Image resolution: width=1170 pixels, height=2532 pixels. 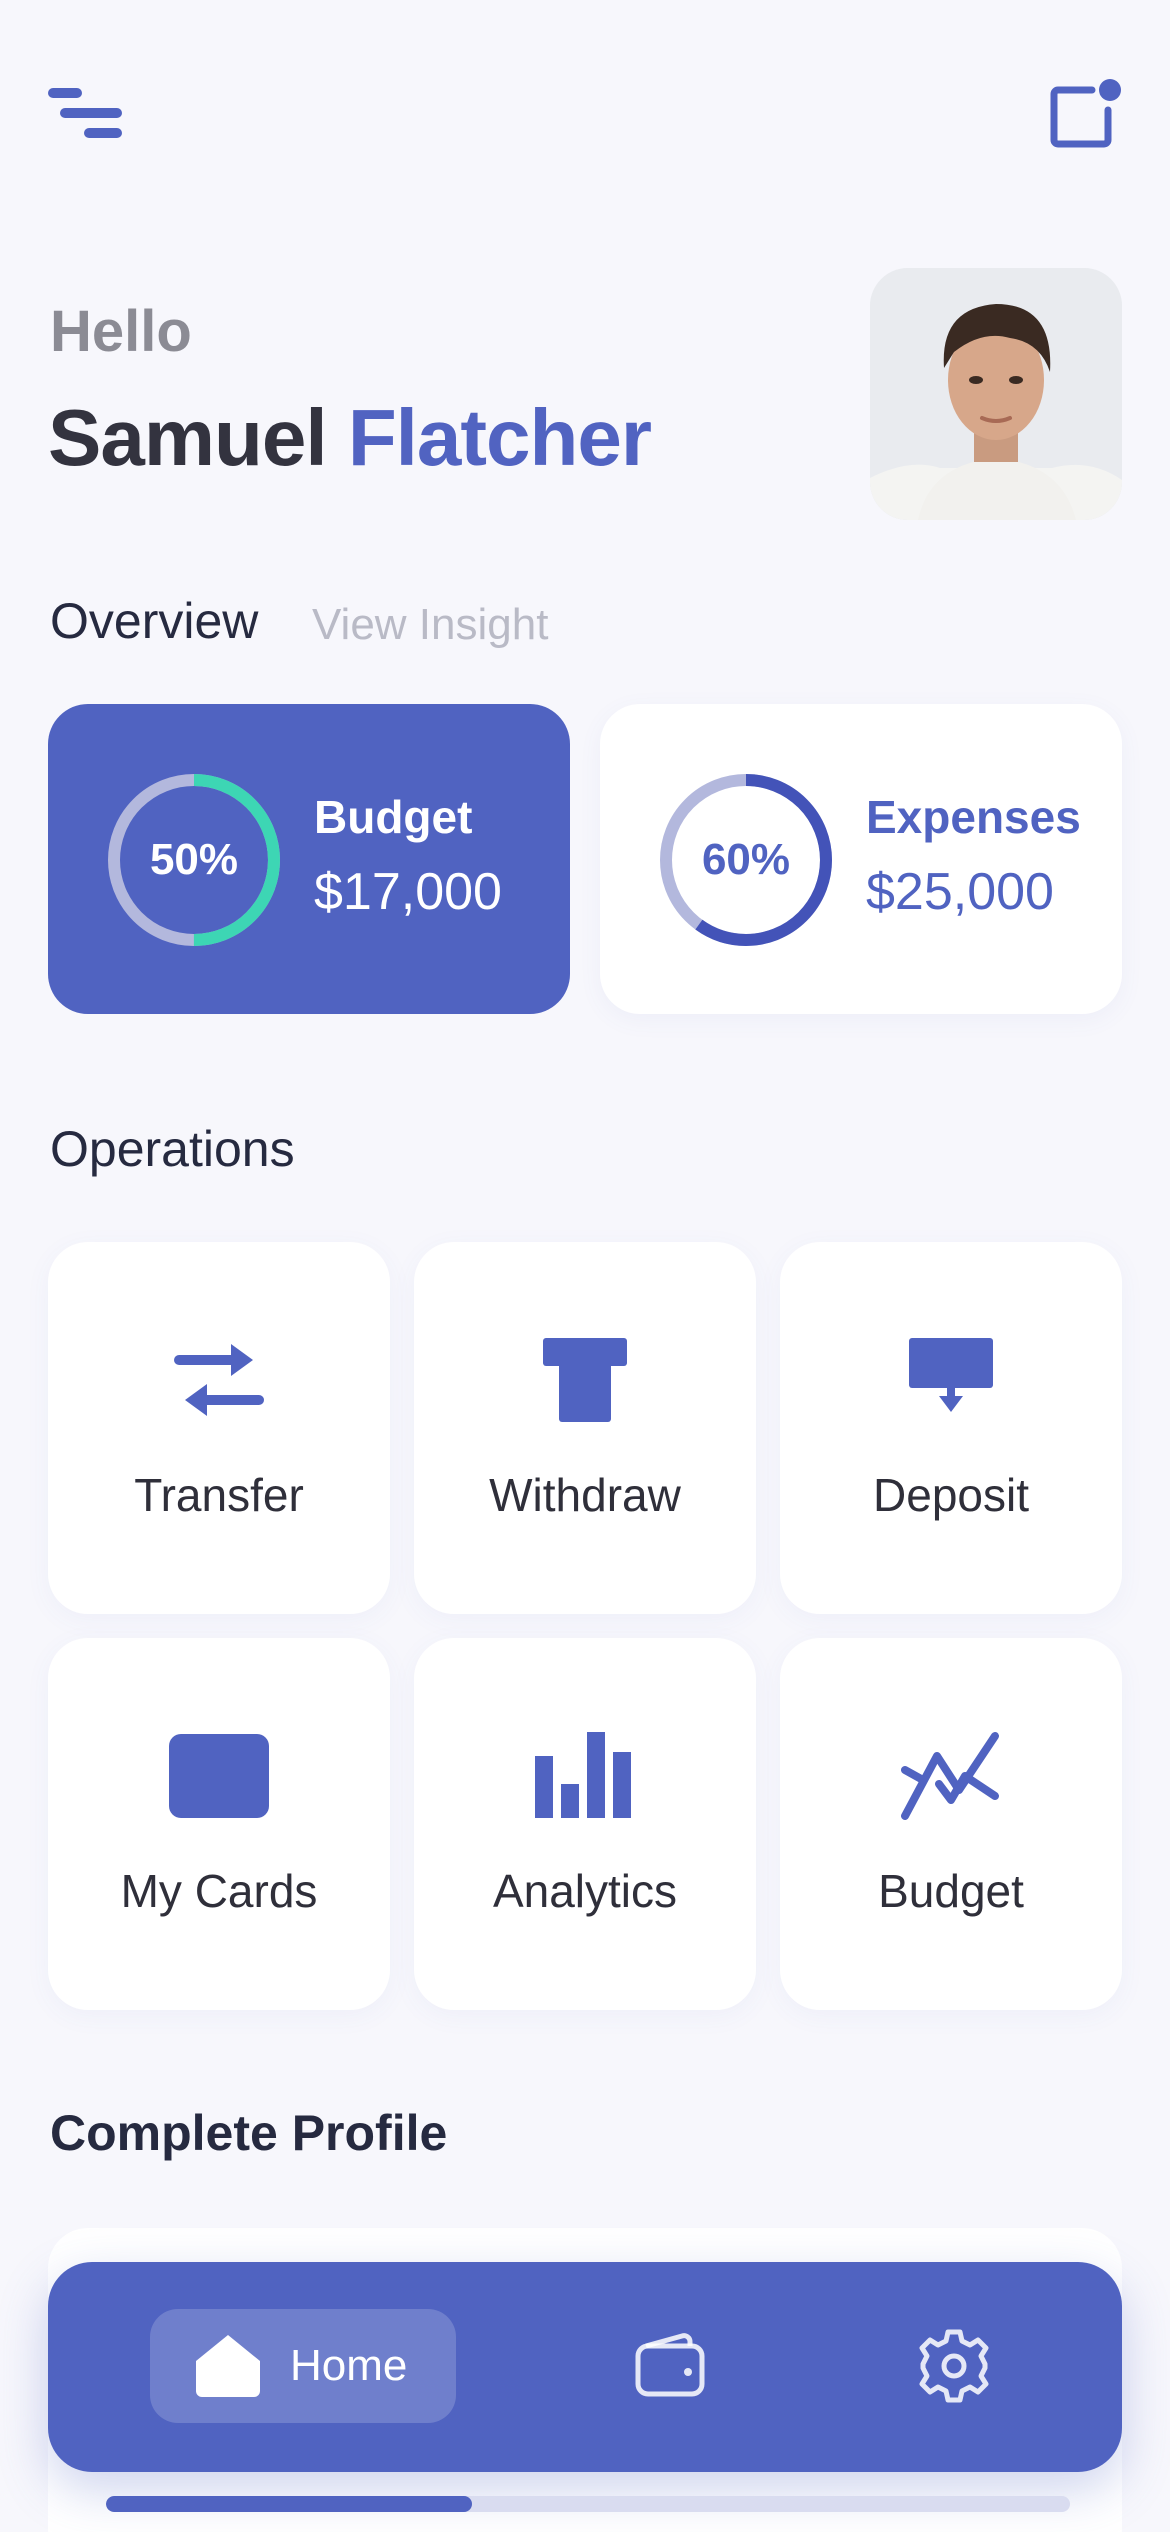 I want to click on profile-progress-bar, so click(x=588, y=2504).